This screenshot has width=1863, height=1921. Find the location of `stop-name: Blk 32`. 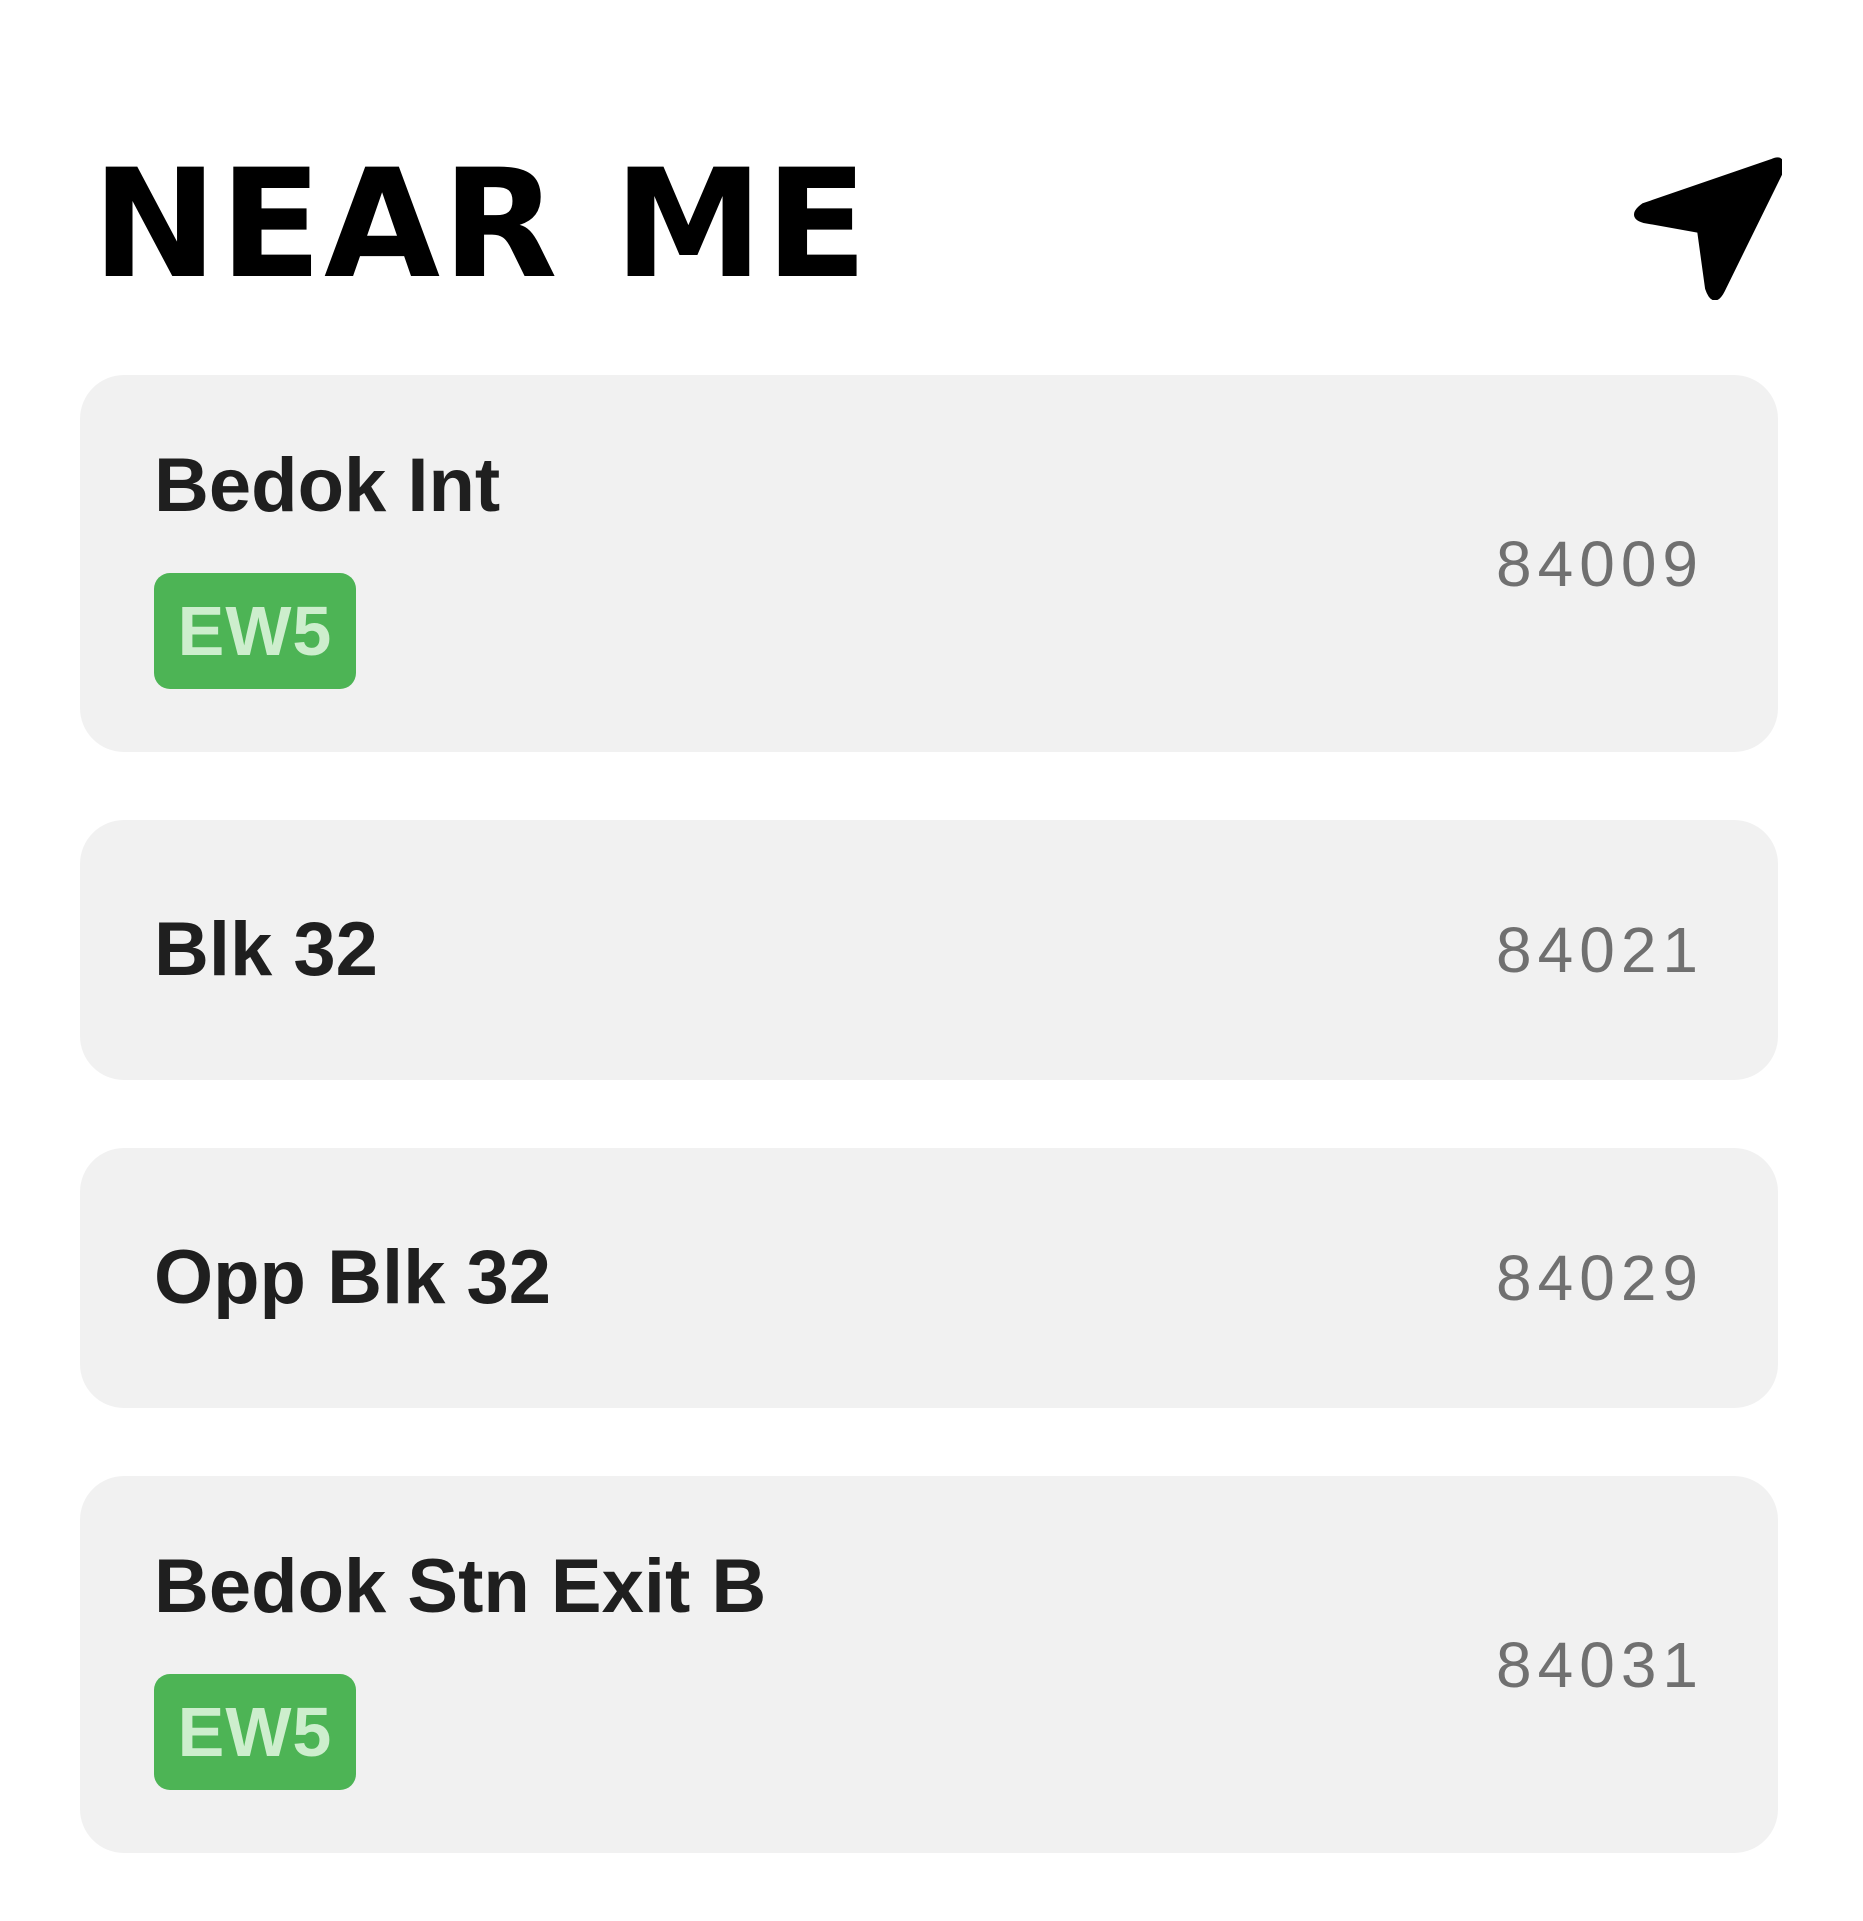

stop-name: Blk 32 is located at coordinates (266, 949).